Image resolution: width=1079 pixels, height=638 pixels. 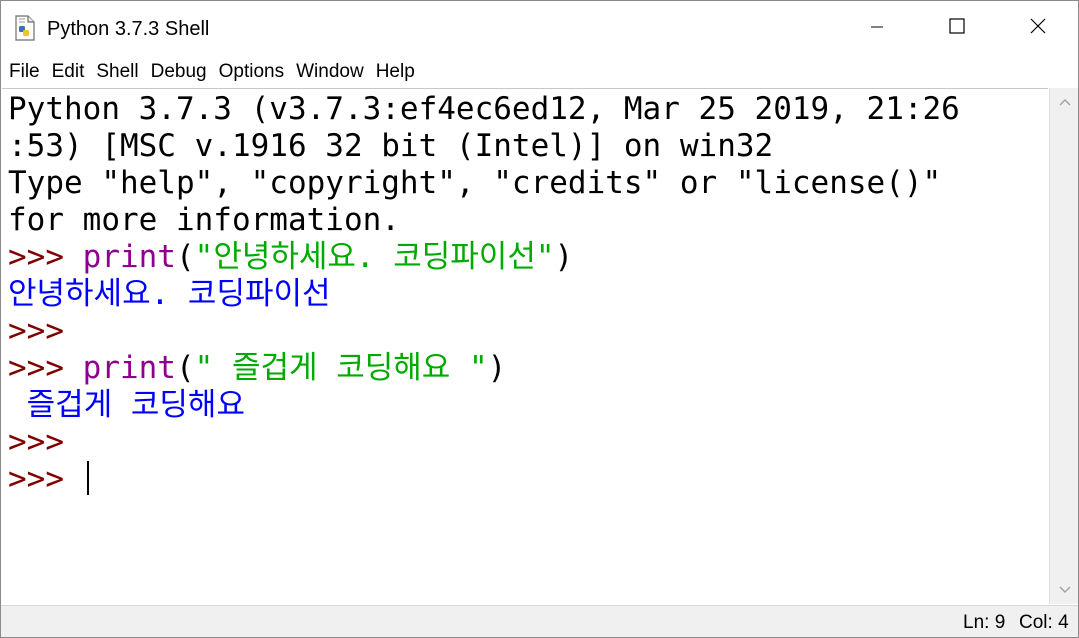 I want to click on vertical-scrollbar, so click(x=1063, y=346).